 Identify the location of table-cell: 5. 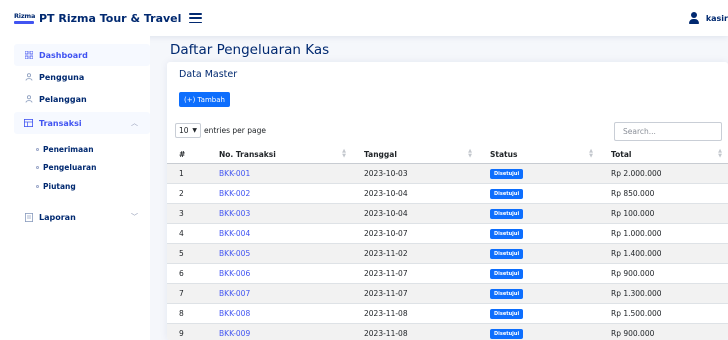
(187, 253).